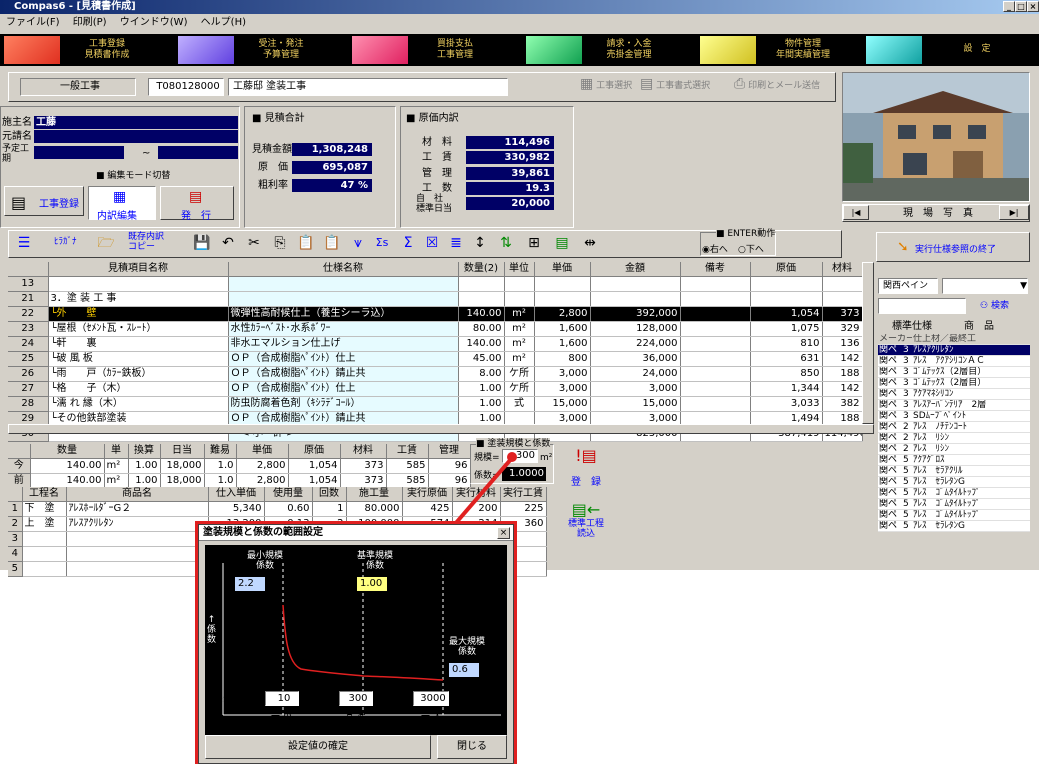 This screenshot has height=764, width=1039. What do you see at coordinates (374, 561) in the screenshot?
I see `base-coef-label: 基準規模 係数` at bounding box center [374, 561].